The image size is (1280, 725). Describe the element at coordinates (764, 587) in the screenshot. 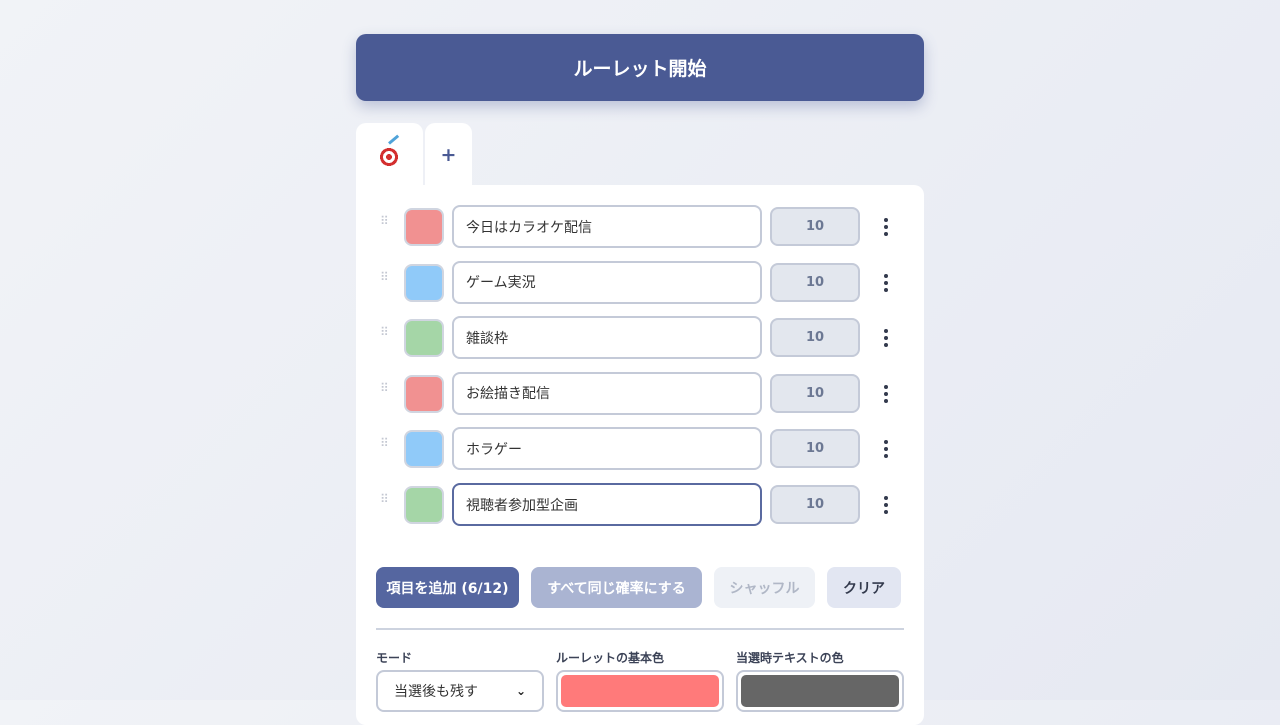

I see `shuffle-button: シャッフル` at that location.